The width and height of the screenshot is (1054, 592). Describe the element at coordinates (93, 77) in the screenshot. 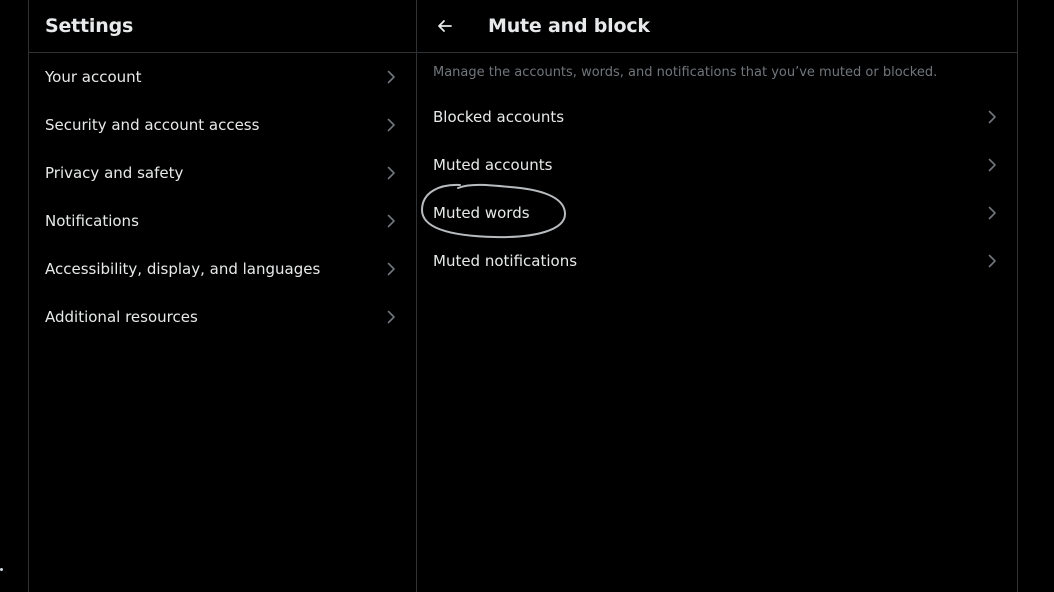

I see `settings-item-label: Your account` at that location.